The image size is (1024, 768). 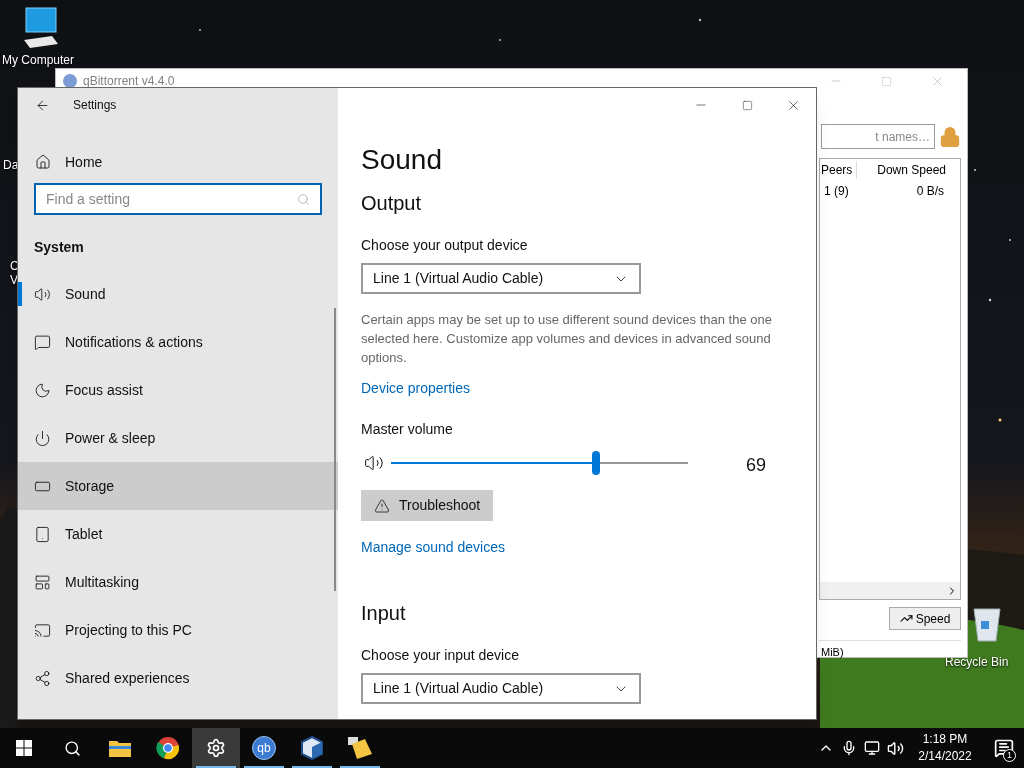 I want to click on column-header: Peers, so click(x=839, y=170).